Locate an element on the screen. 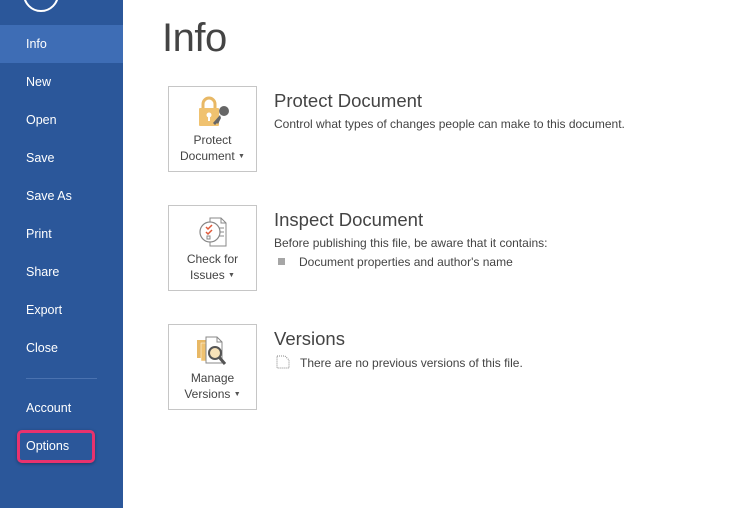 Image resolution: width=748 pixels, height=508 pixels. inspect-bullet-item: Document properties and author's name is located at coordinates (406, 262).